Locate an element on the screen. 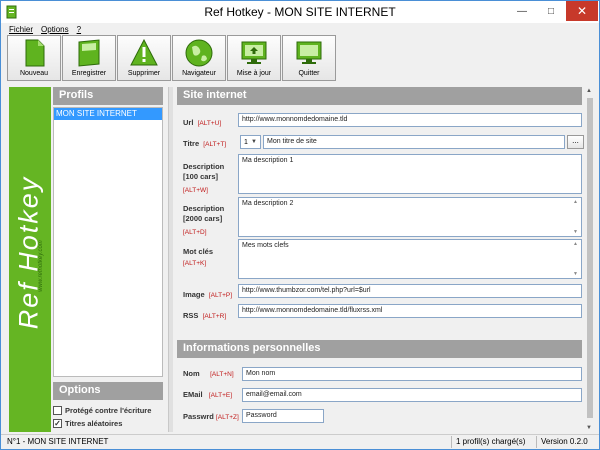 This screenshot has width=600, height=450. menu-fichier: Fichier is located at coordinates (21, 29).